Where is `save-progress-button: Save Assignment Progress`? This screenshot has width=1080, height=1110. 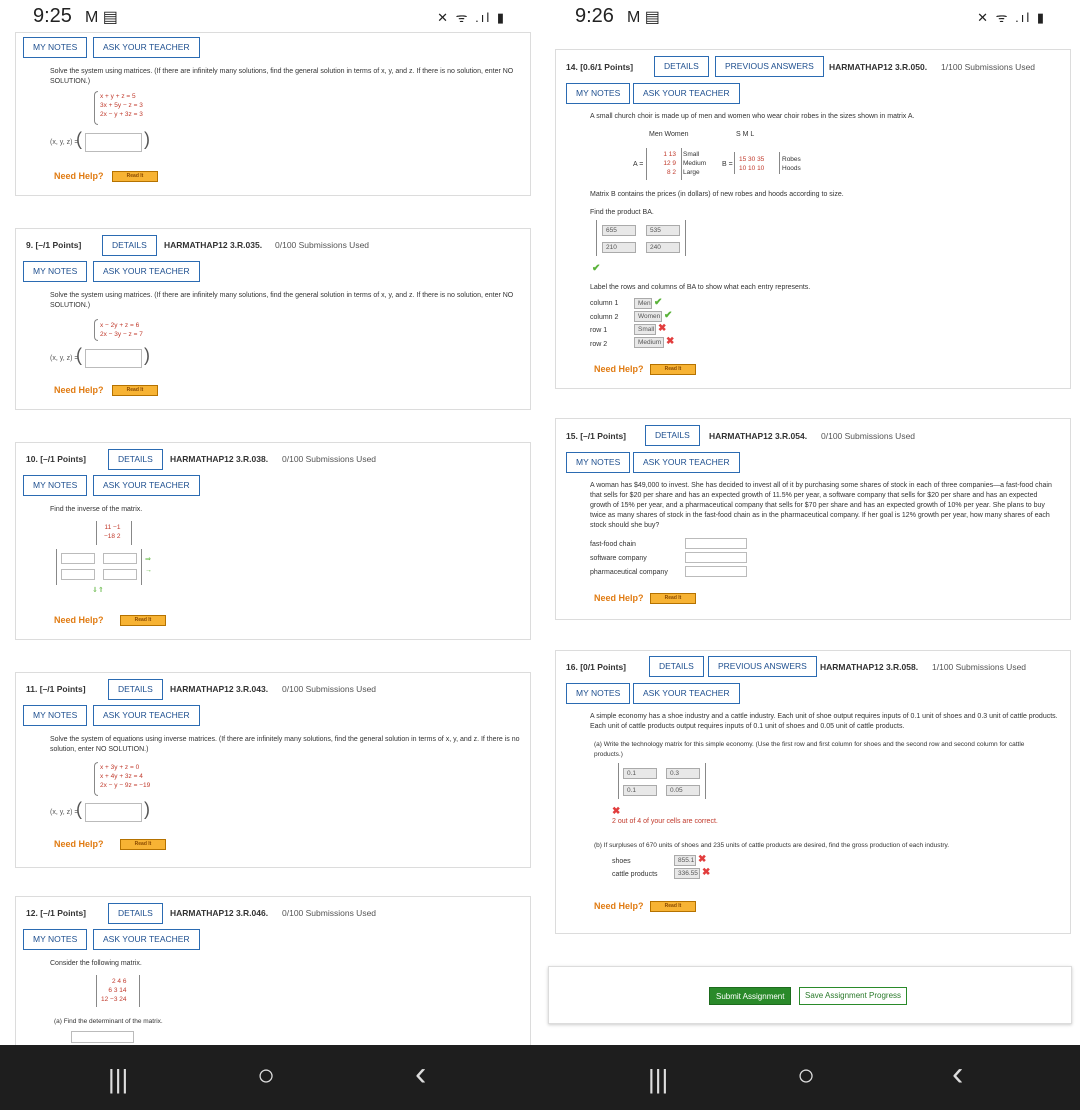
save-progress-button: Save Assignment Progress is located at coordinates (853, 996).